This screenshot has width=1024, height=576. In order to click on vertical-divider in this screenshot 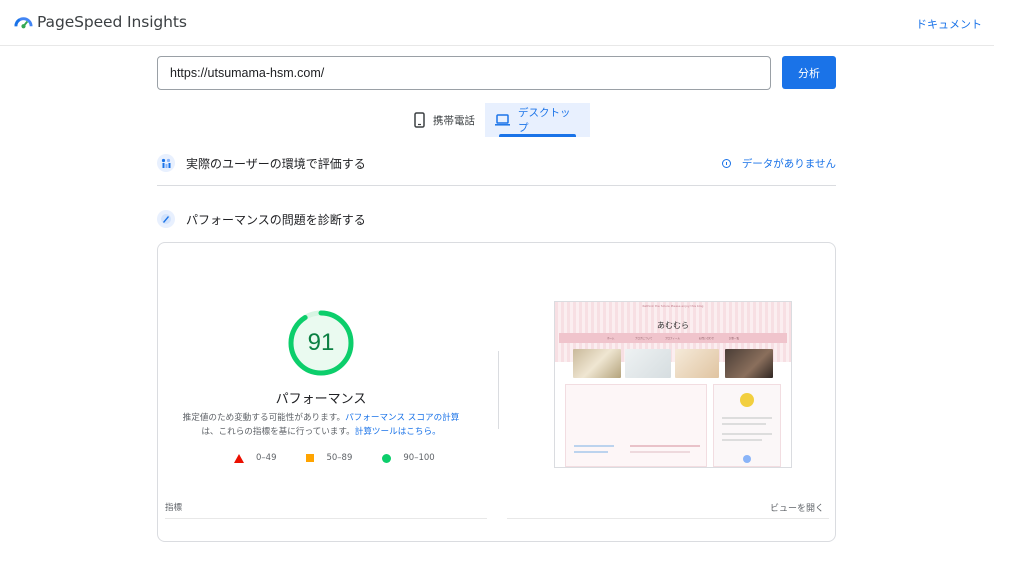, I will do `click(498, 390)`.